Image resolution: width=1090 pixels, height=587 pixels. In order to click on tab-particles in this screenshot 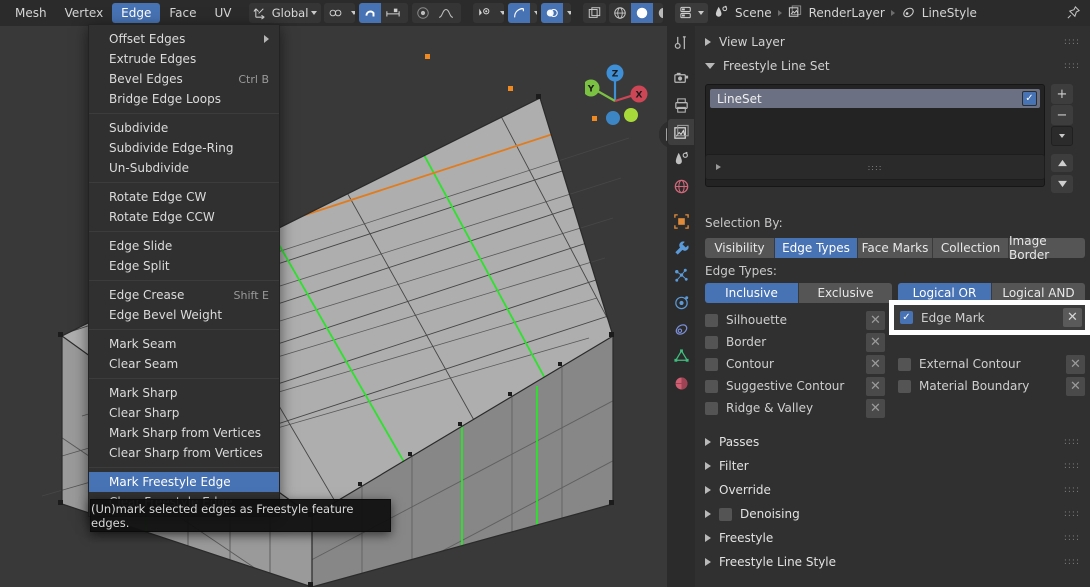, I will do `click(681, 275)`.